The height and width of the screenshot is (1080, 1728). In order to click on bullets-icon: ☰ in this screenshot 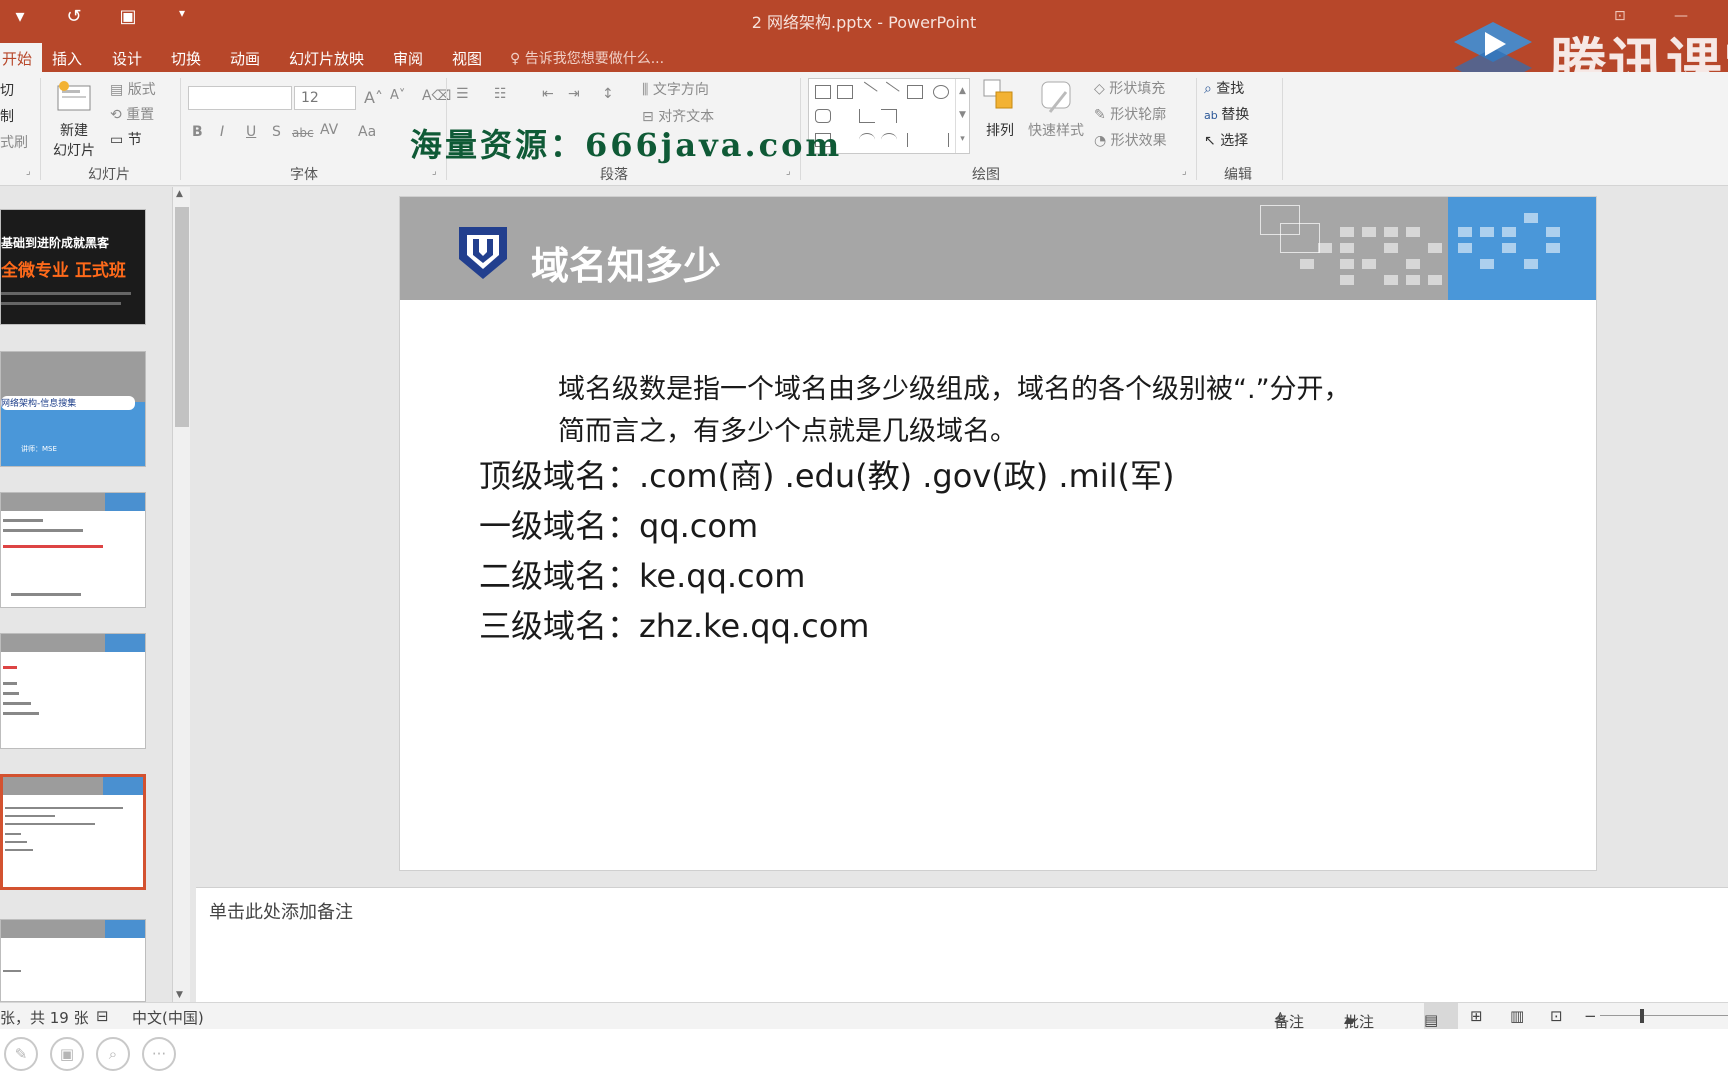, I will do `click(462, 94)`.